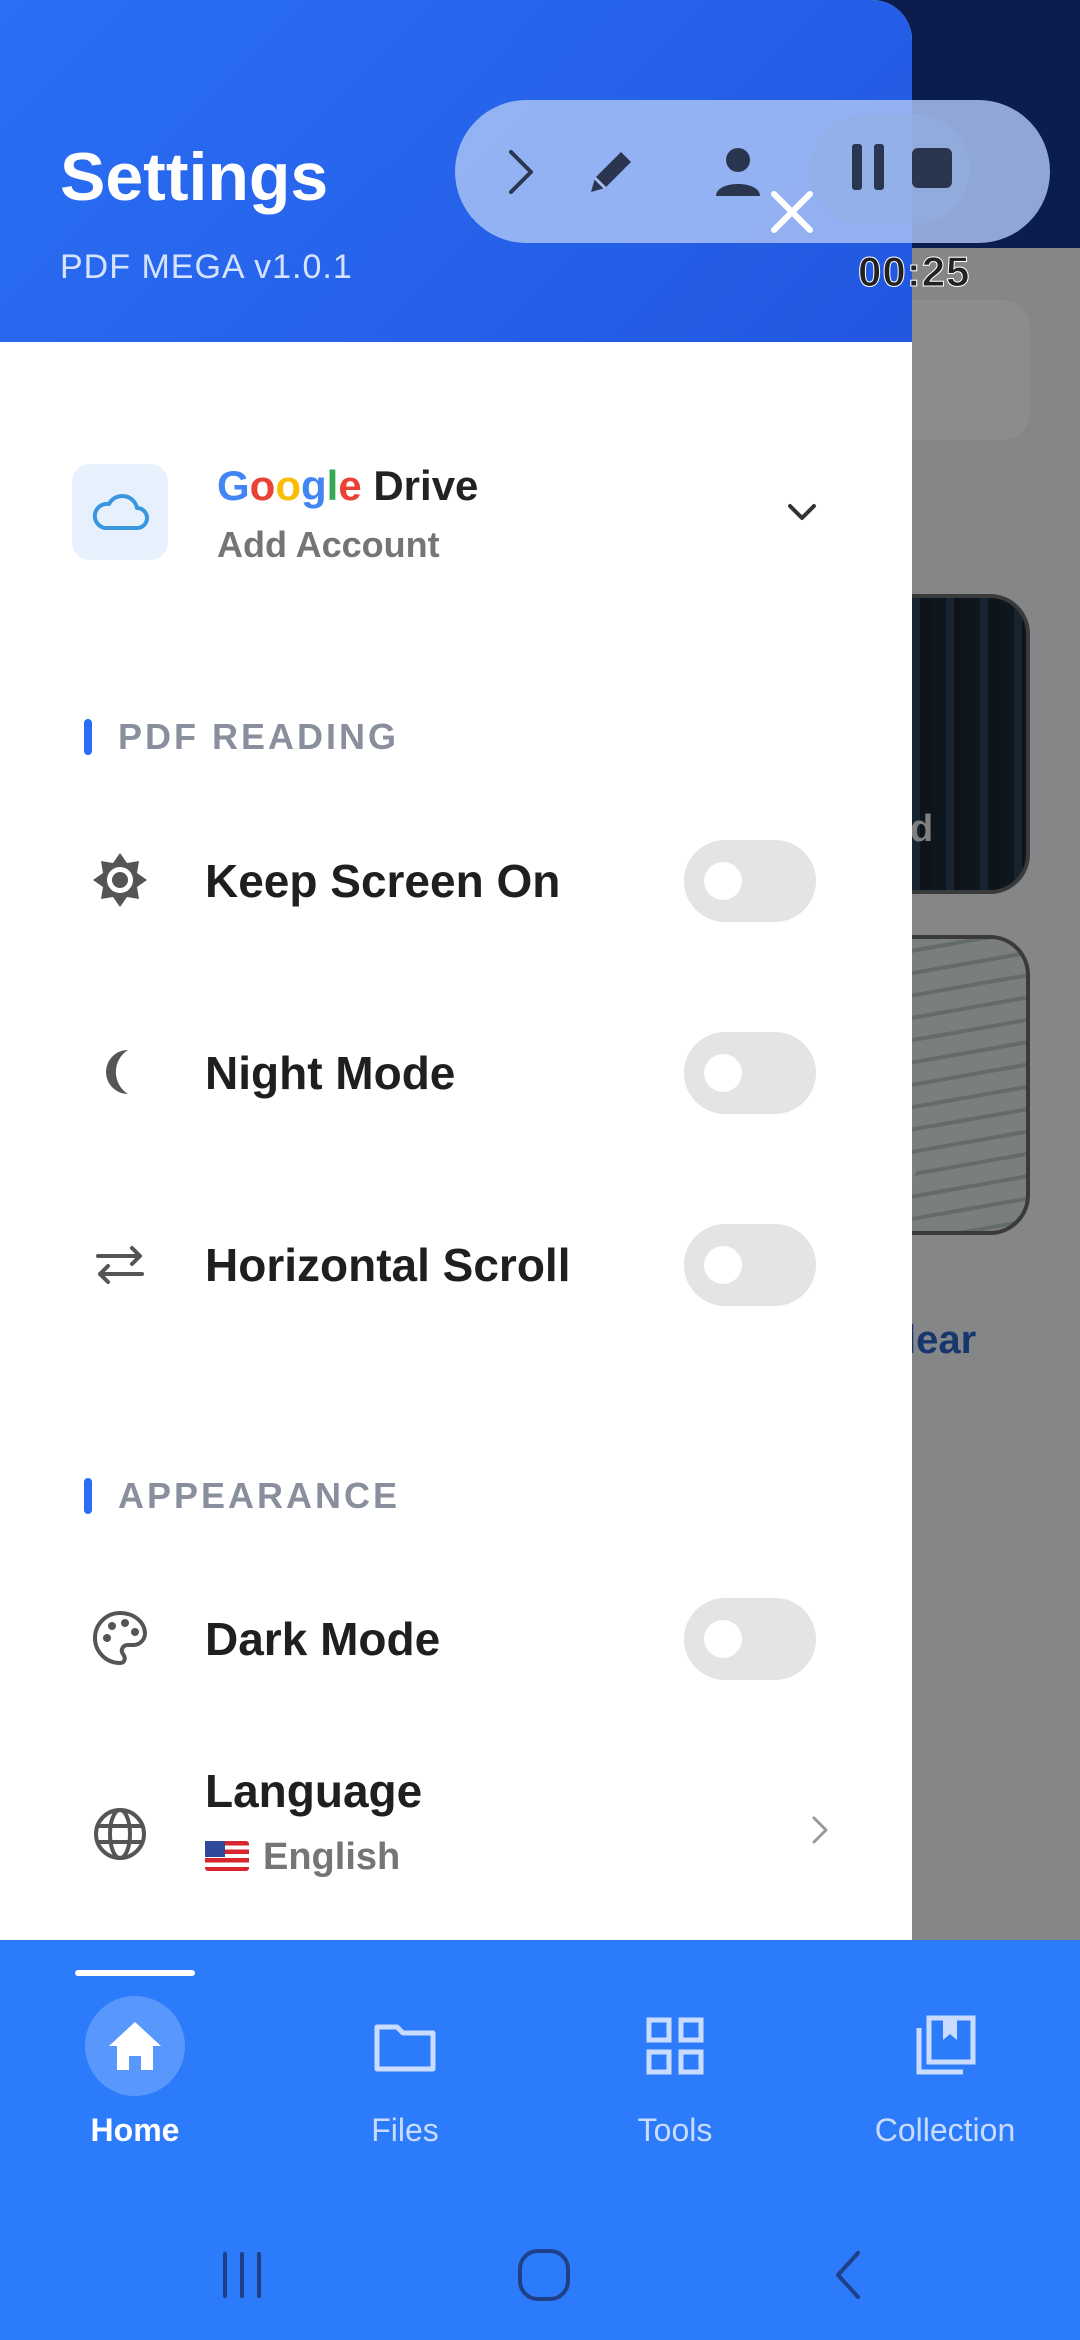 Image resolution: width=1080 pixels, height=2340 pixels. What do you see at coordinates (750, 881) in the screenshot?
I see `keep-screen-on-toggle` at bounding box center [750, 881].